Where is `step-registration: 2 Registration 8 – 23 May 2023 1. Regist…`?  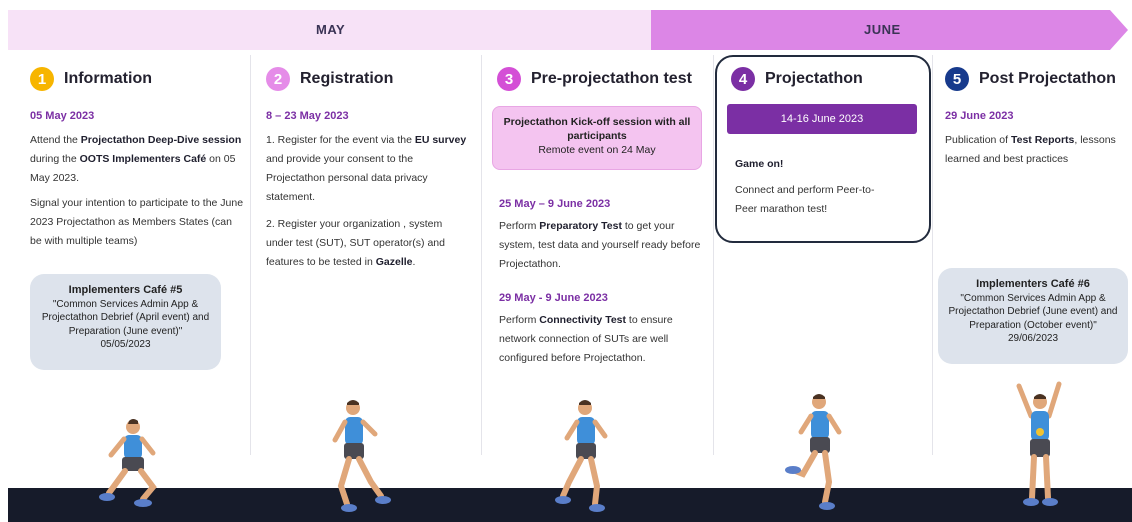 step-registration: 2 Registration 8 – 23 May 2023 1. Regist… is located at coordinates (368, 166).